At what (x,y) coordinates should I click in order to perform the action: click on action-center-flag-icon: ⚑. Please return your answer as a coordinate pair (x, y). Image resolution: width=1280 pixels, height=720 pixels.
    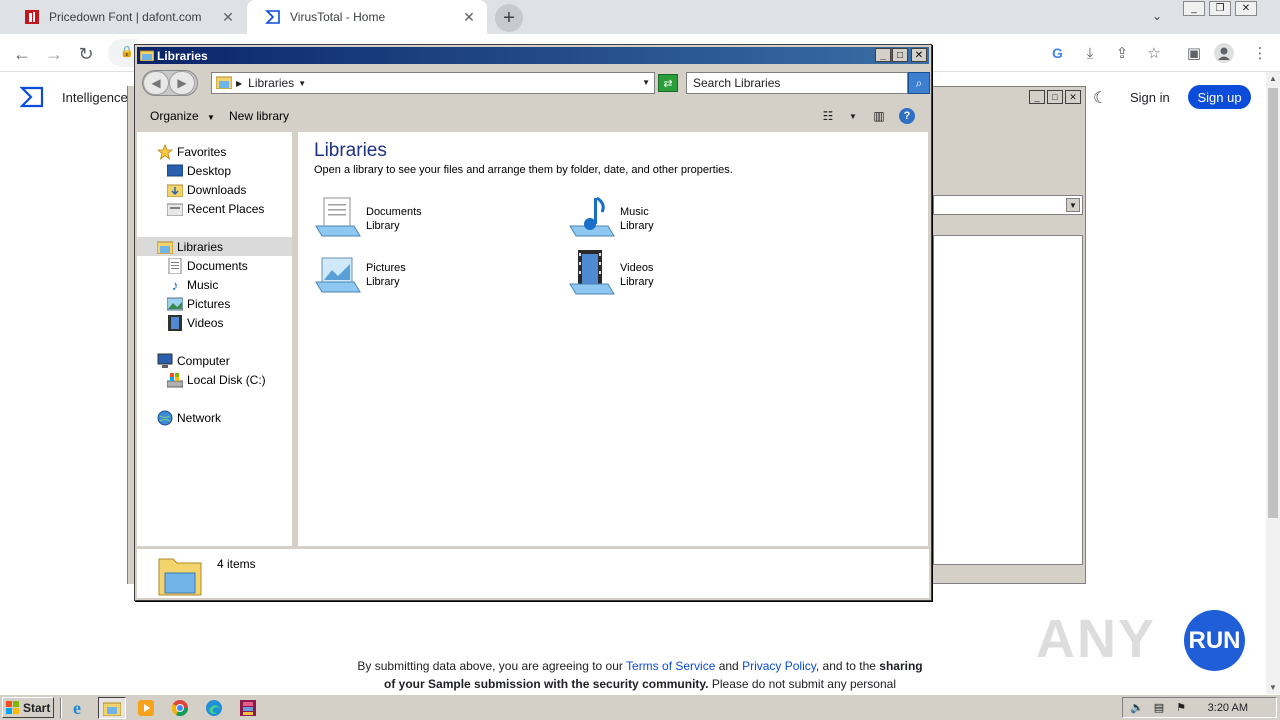
    Looking at the image, I should click on (1181, 708).